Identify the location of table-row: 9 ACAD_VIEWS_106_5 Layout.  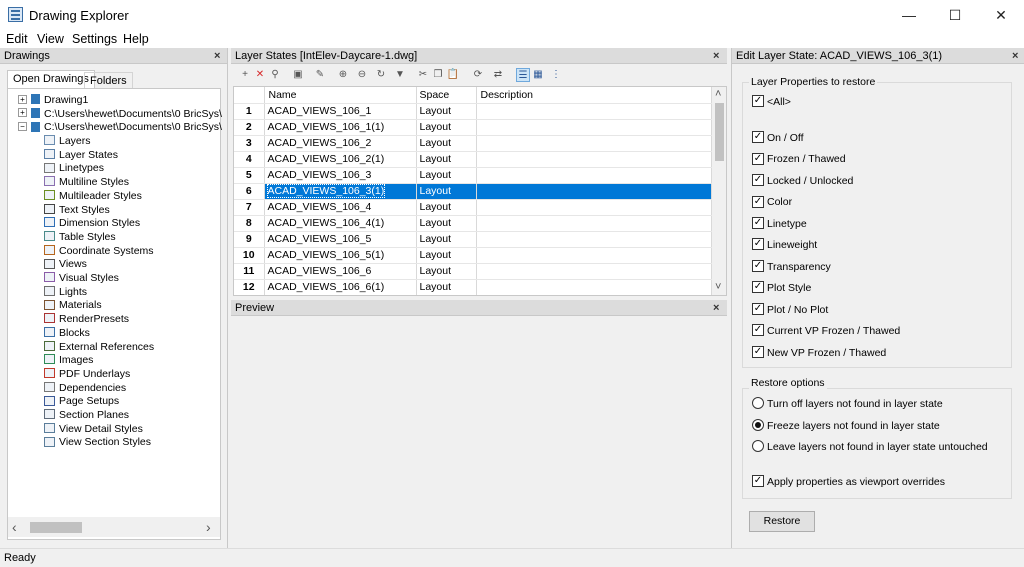
(473, 239).